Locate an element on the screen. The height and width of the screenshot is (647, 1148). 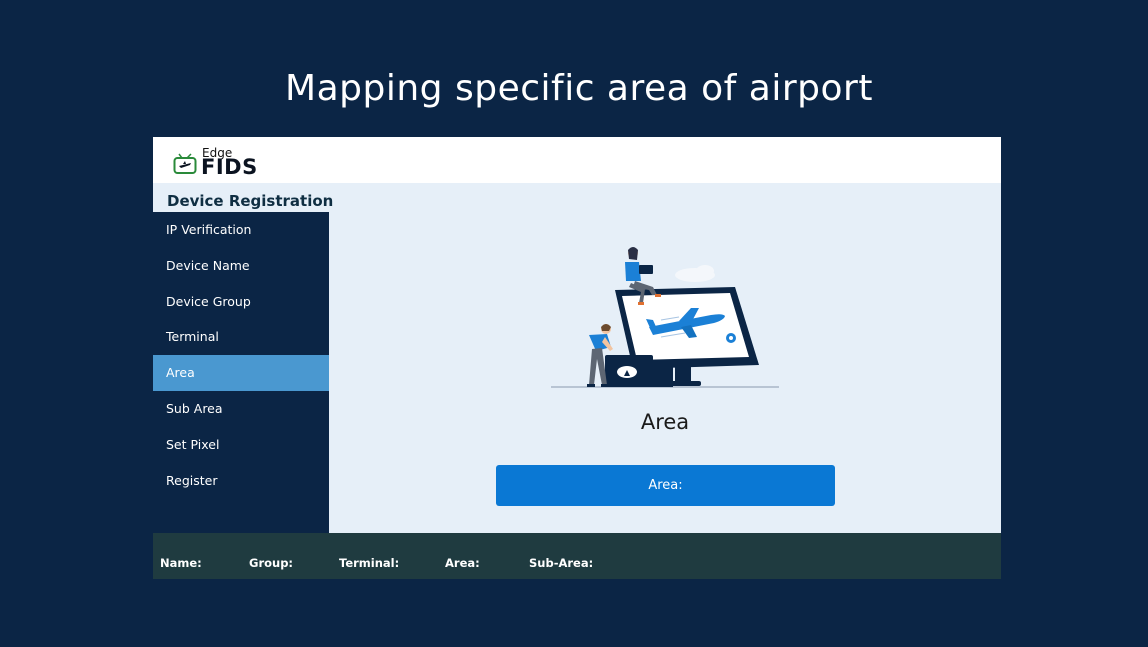
sidebar-item-device-group: Device Group is located at coordinates (241, 302).